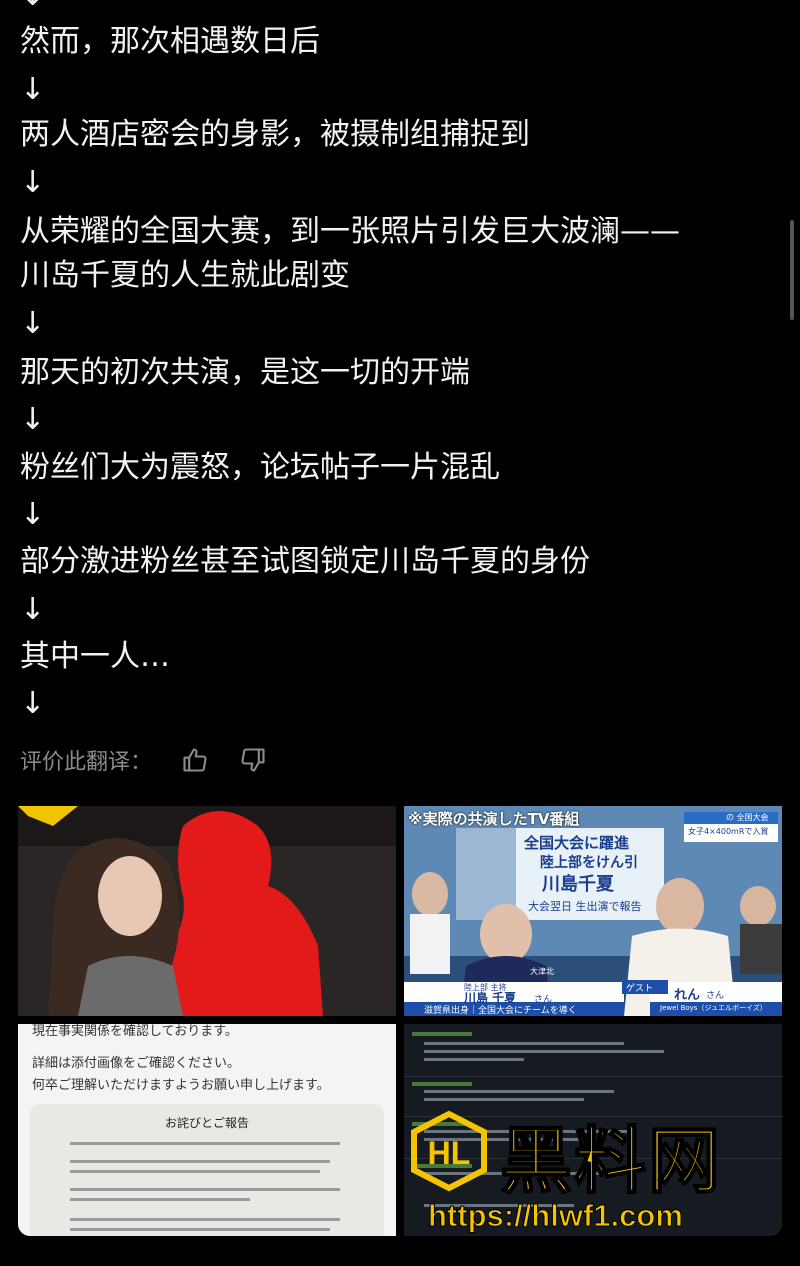 The height and width of the screenshot is (1266, 800). What do you see at coordinates (589, 863) in the screenshot?
I see `tv-headline-2: 陸上部をけん引` at bounding box center [589, 863].